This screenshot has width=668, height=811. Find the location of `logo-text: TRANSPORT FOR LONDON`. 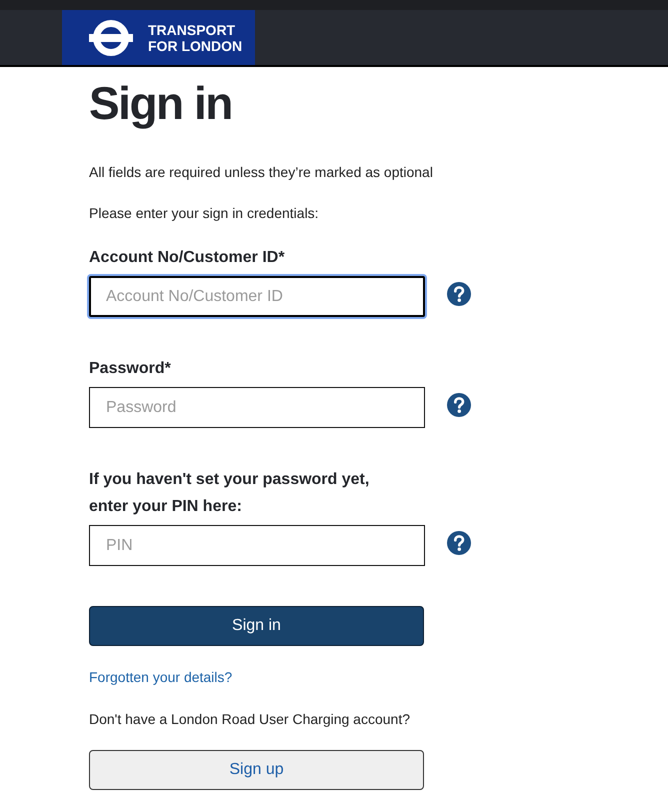

logo-text: TRANSPORT FOR LONDON is located at coordinates (195, 38).